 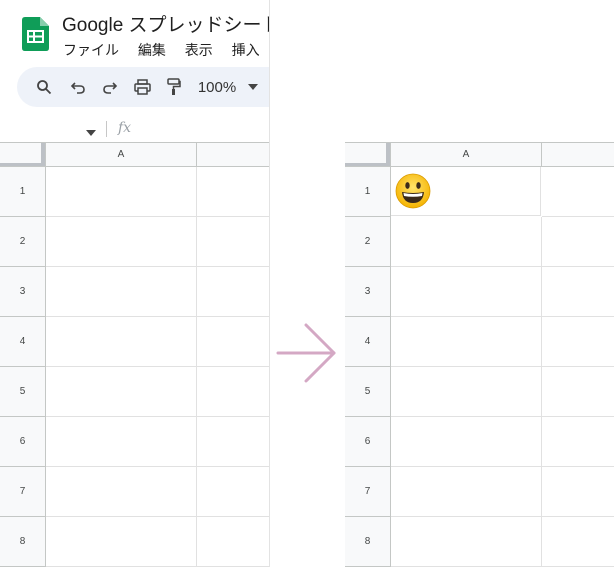 What do you see at coordinates (91, 50) in the screenshot?
I see `menu-file: ファイル` at bounding box center [91, 50].